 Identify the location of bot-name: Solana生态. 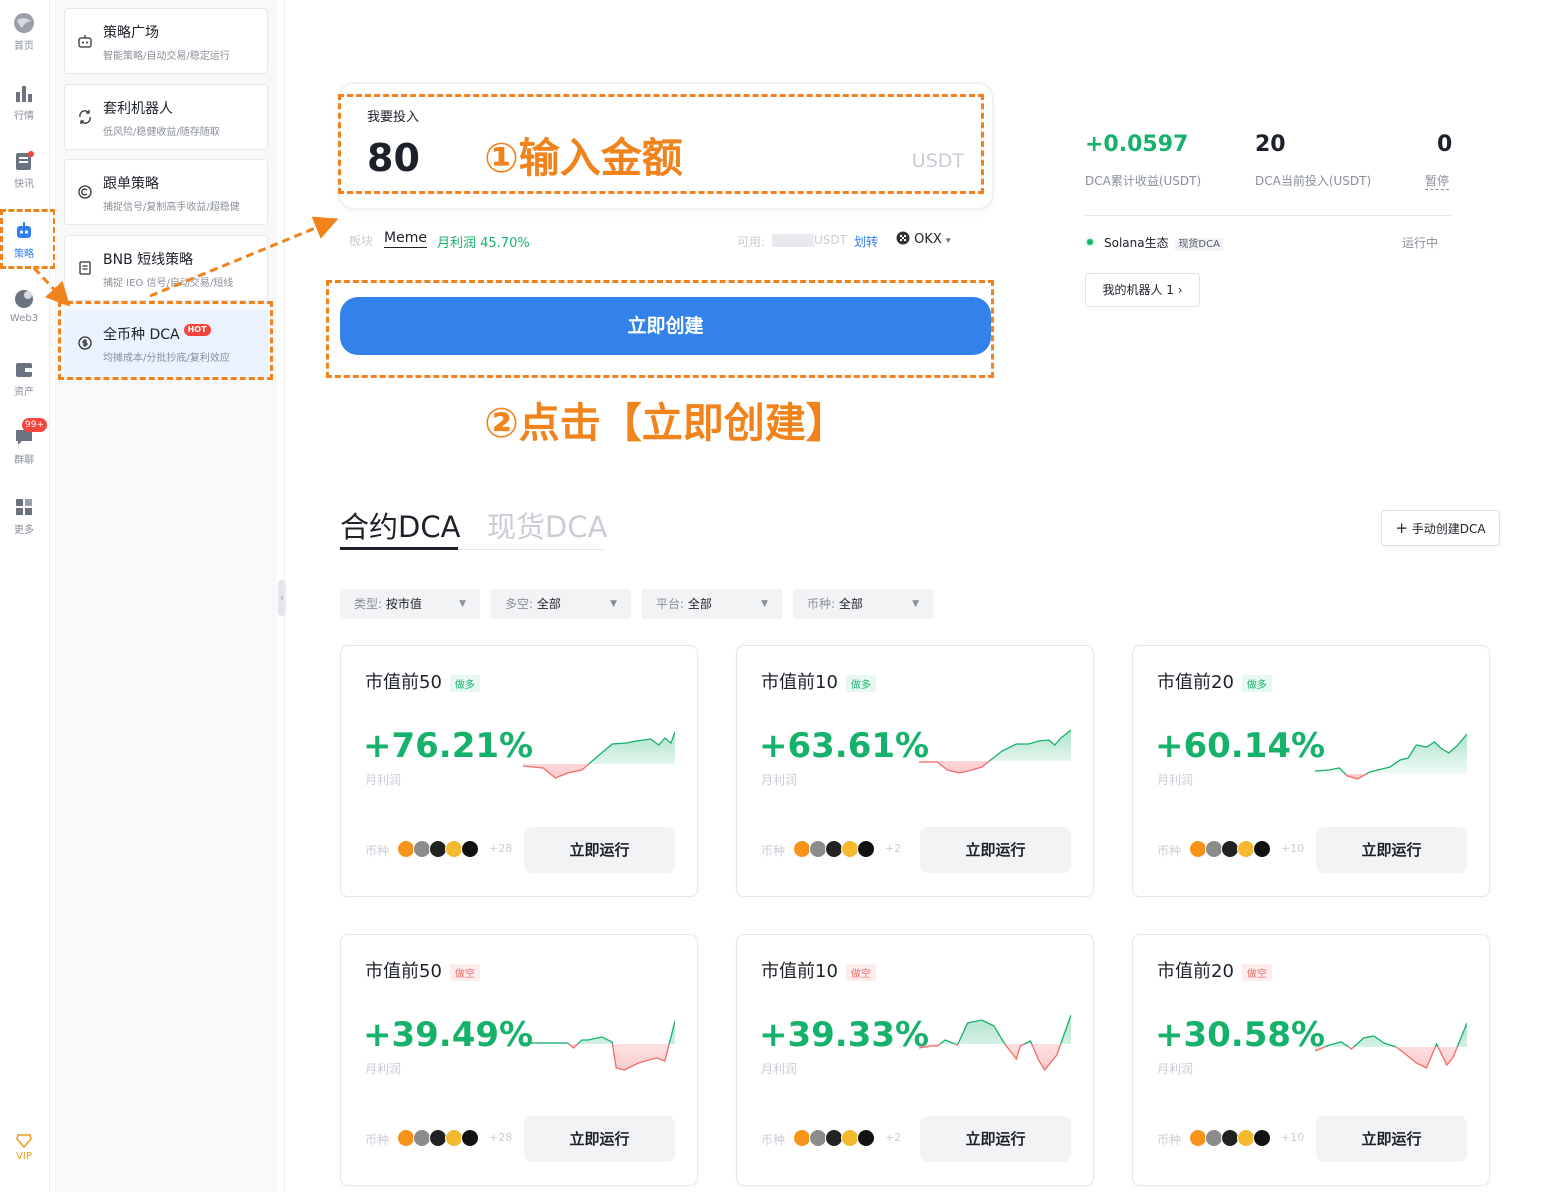
(1136, 243).